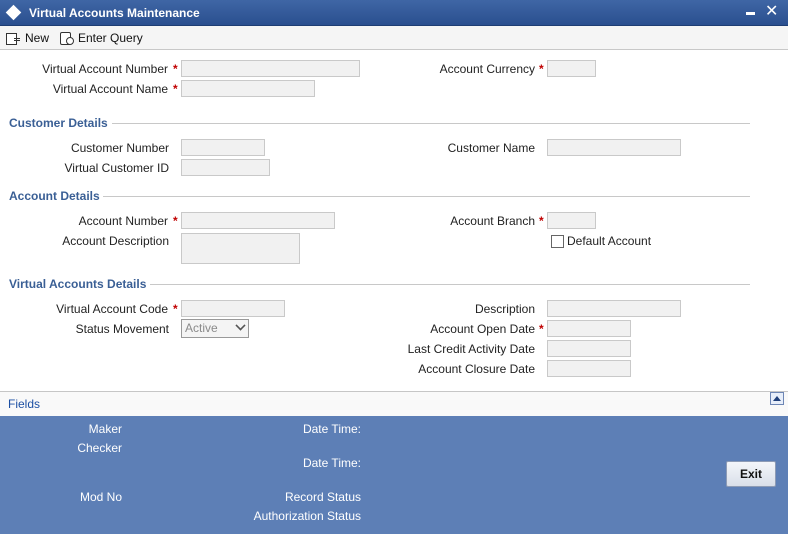 This screenshot has width=788, height=534. What do you see at coordinates (54, 196) in the screenshot?
I see `account-details-section-title: Account Details` at bounding box center [54, 196].